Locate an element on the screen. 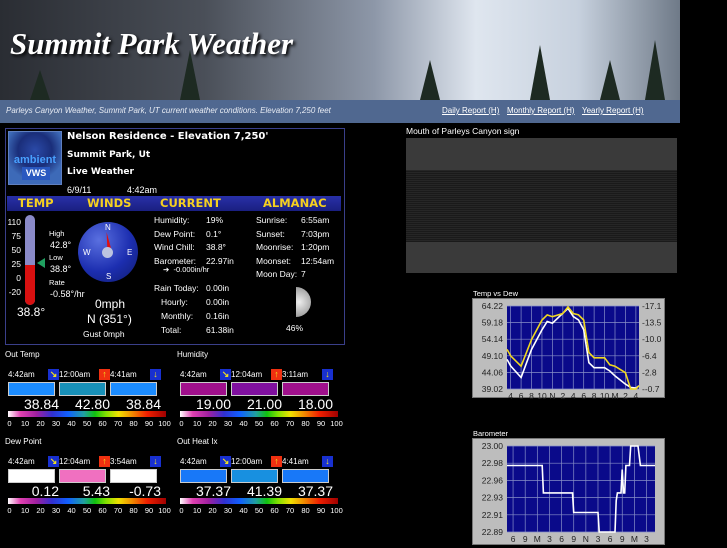  barometer-chart-title: Barometer is located at coordinates (491, 433).